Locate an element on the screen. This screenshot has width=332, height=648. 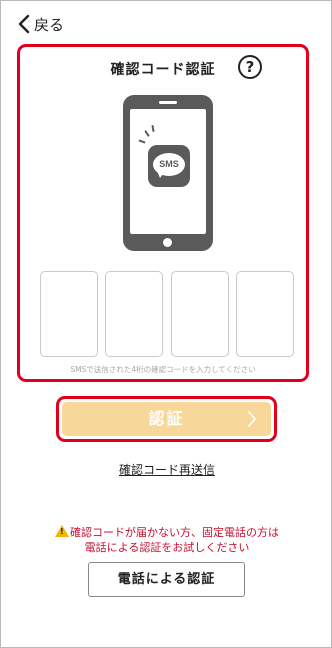
warning-message: 確認コードが届かない方、固定電話の方は 電話による認証をお試しください is located at coordinates (166, 540).